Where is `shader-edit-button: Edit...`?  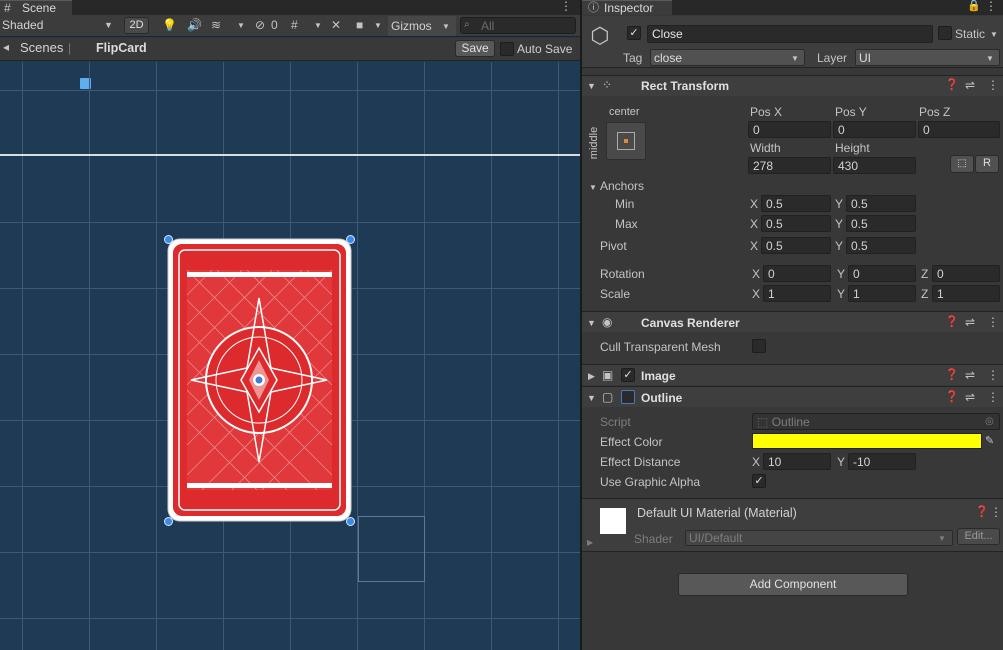 shader-edit-button: Edit... is located at coordinates (978, 536).